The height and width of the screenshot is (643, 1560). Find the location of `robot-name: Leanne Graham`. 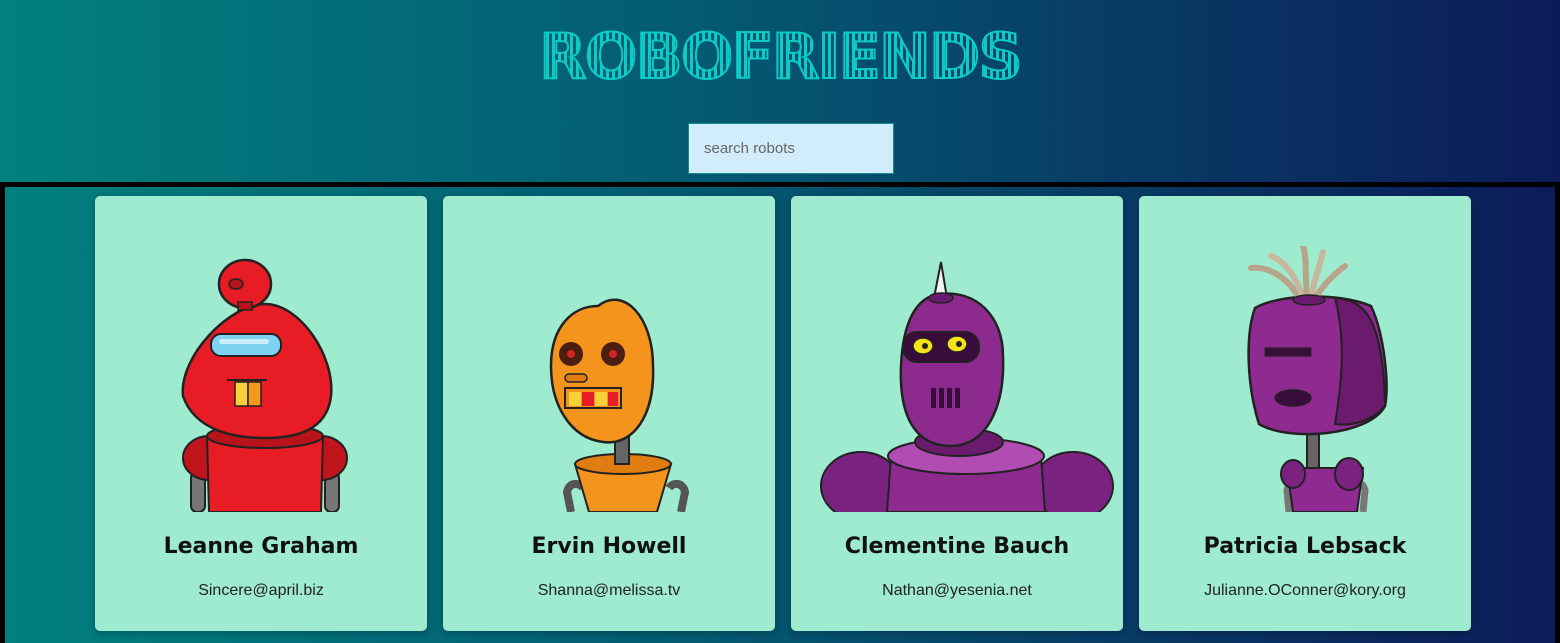

robot-name: Leanne Graham is located at coordinates (261, 546).